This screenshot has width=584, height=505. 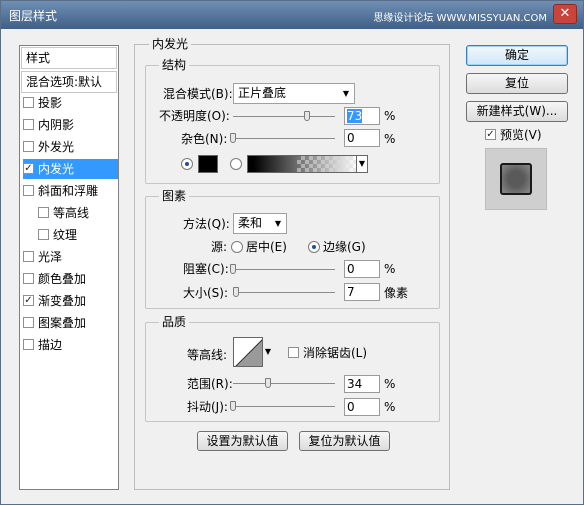 I want to click on styles-header: 样式, so click(x=69, y=58).